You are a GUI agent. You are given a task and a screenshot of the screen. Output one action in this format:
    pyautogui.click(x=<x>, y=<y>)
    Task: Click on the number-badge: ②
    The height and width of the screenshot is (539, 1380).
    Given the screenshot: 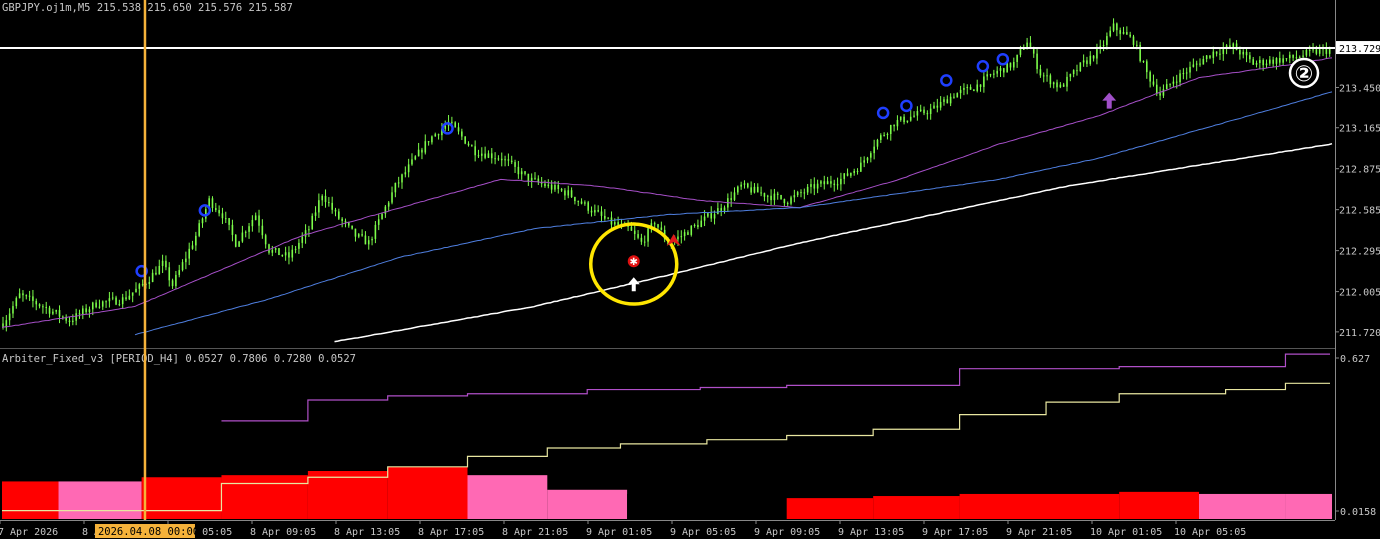 What is the action you would take?
    pyautogui.click(x=1304, y=73)
    